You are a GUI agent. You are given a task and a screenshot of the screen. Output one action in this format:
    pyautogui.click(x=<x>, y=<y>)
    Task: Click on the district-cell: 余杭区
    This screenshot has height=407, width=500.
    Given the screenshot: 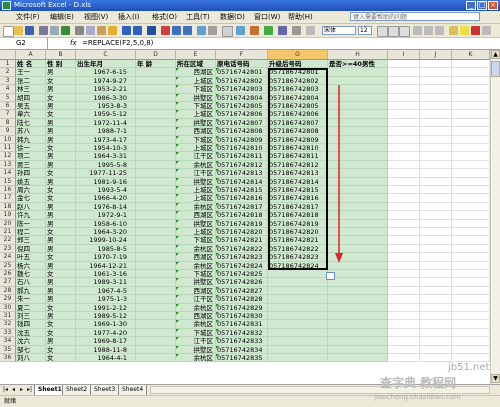 What is the action you would take?
    pyautogui.click(x=196, y=207)
    